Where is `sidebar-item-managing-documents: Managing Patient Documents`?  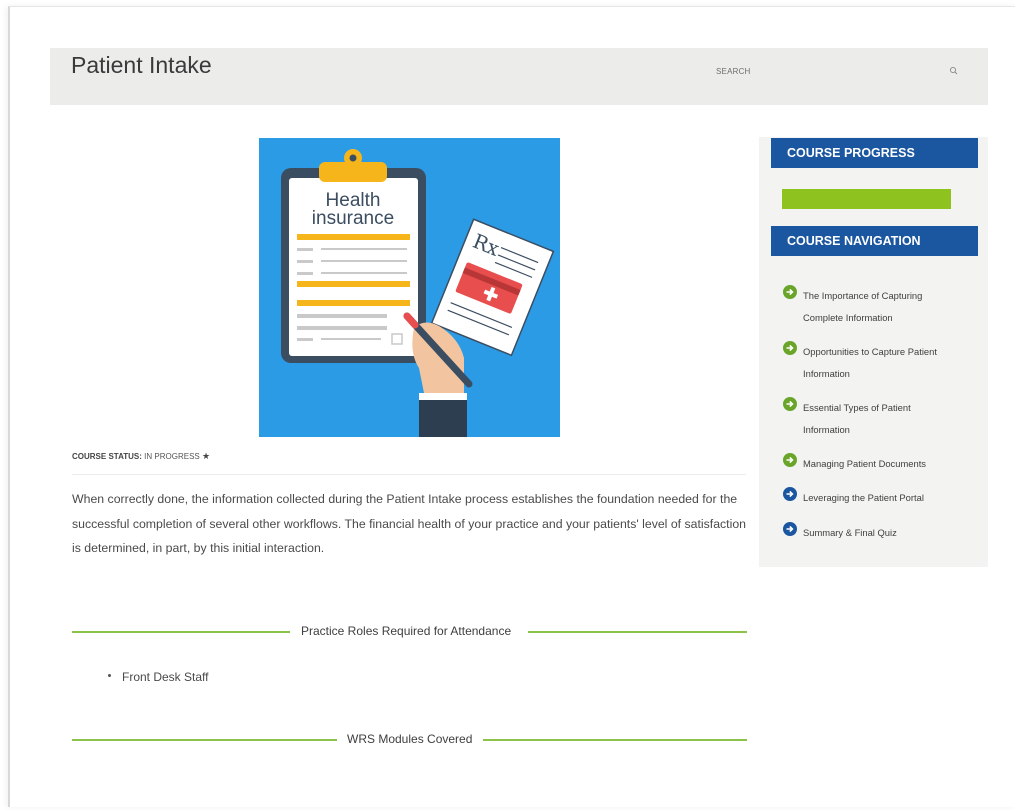
sidebar-item-managing-documents: Managing Patient Documents is located at coordinates (883, 464).